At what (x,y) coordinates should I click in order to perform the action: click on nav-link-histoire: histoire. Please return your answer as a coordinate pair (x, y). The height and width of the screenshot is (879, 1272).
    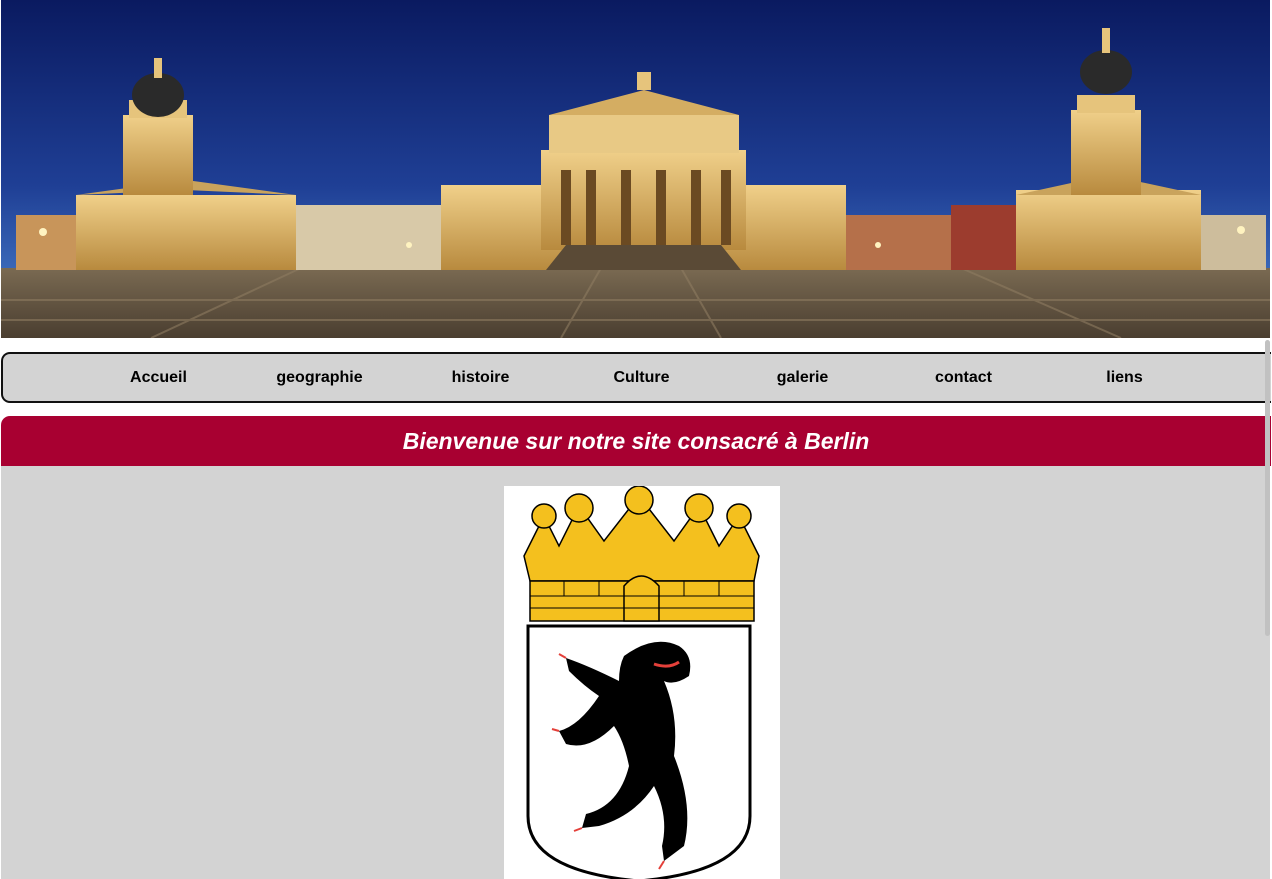
    Looking at the image, I should click on (480, 377).